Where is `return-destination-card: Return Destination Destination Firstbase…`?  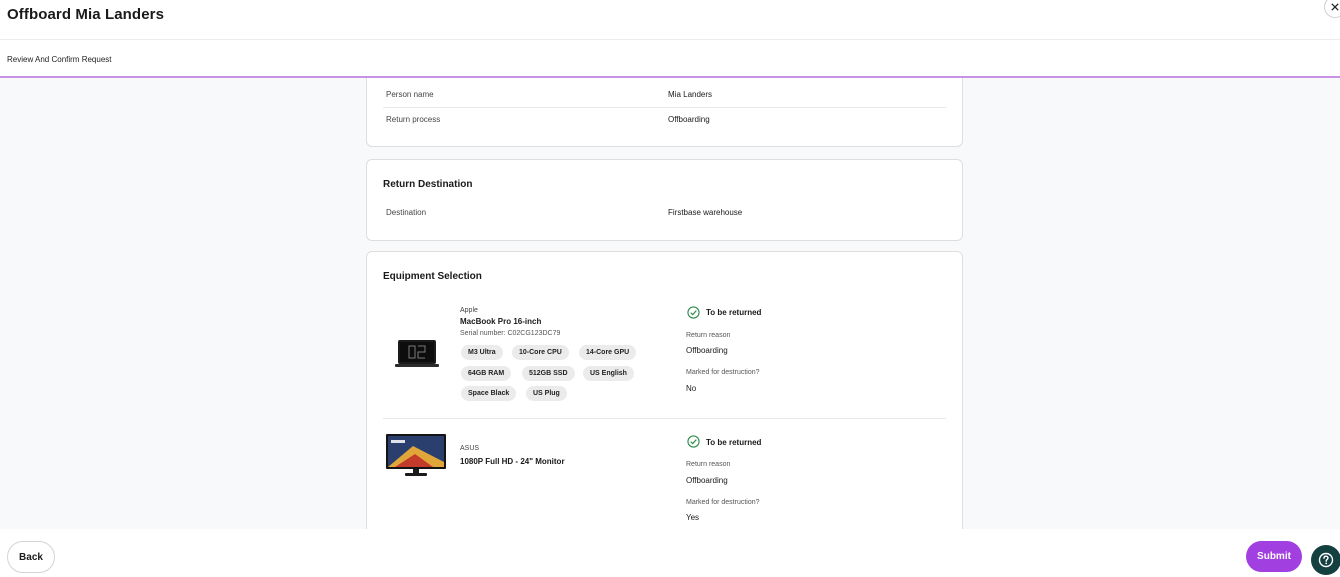 return-destination-card: Return Destination Destination Firstbase… is located at coordinates (664, 200).